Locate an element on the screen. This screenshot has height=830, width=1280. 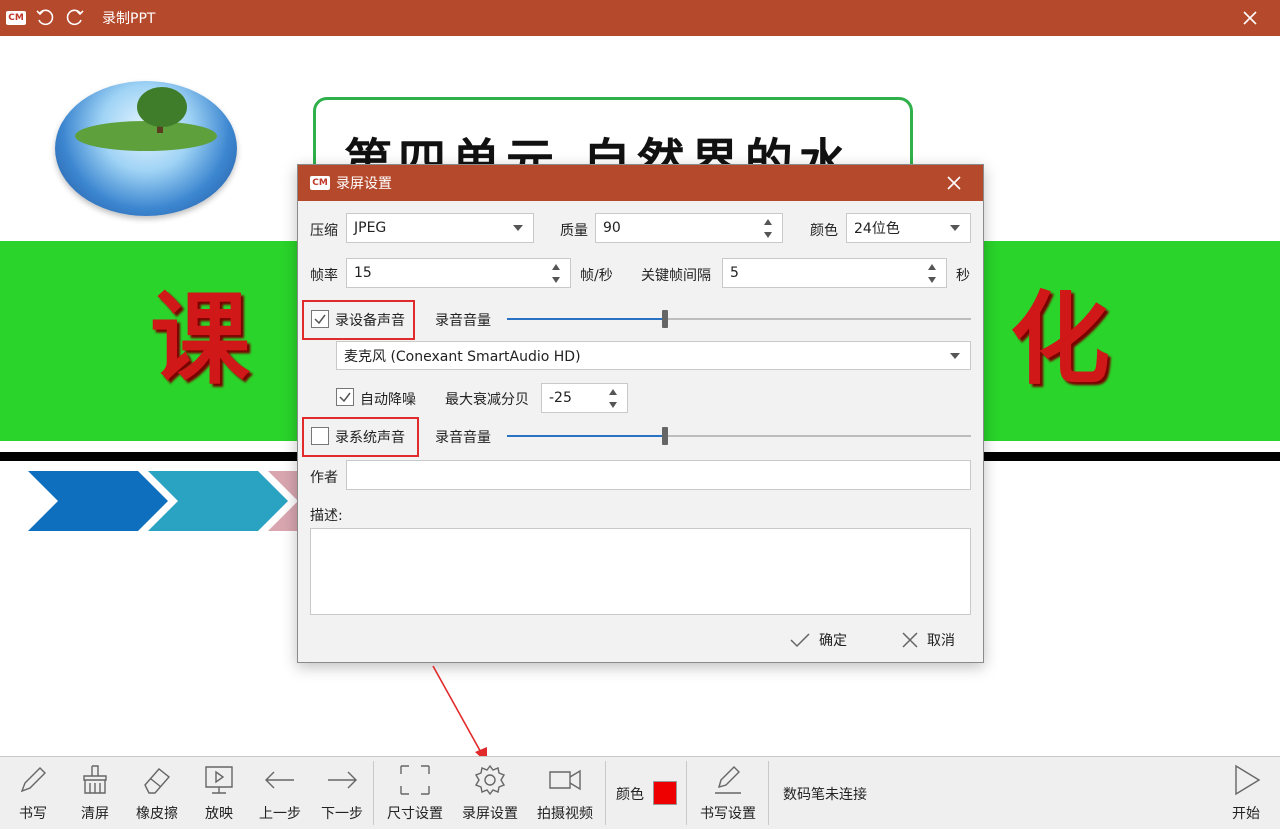
check-icon is located at coordinates (800, 640).